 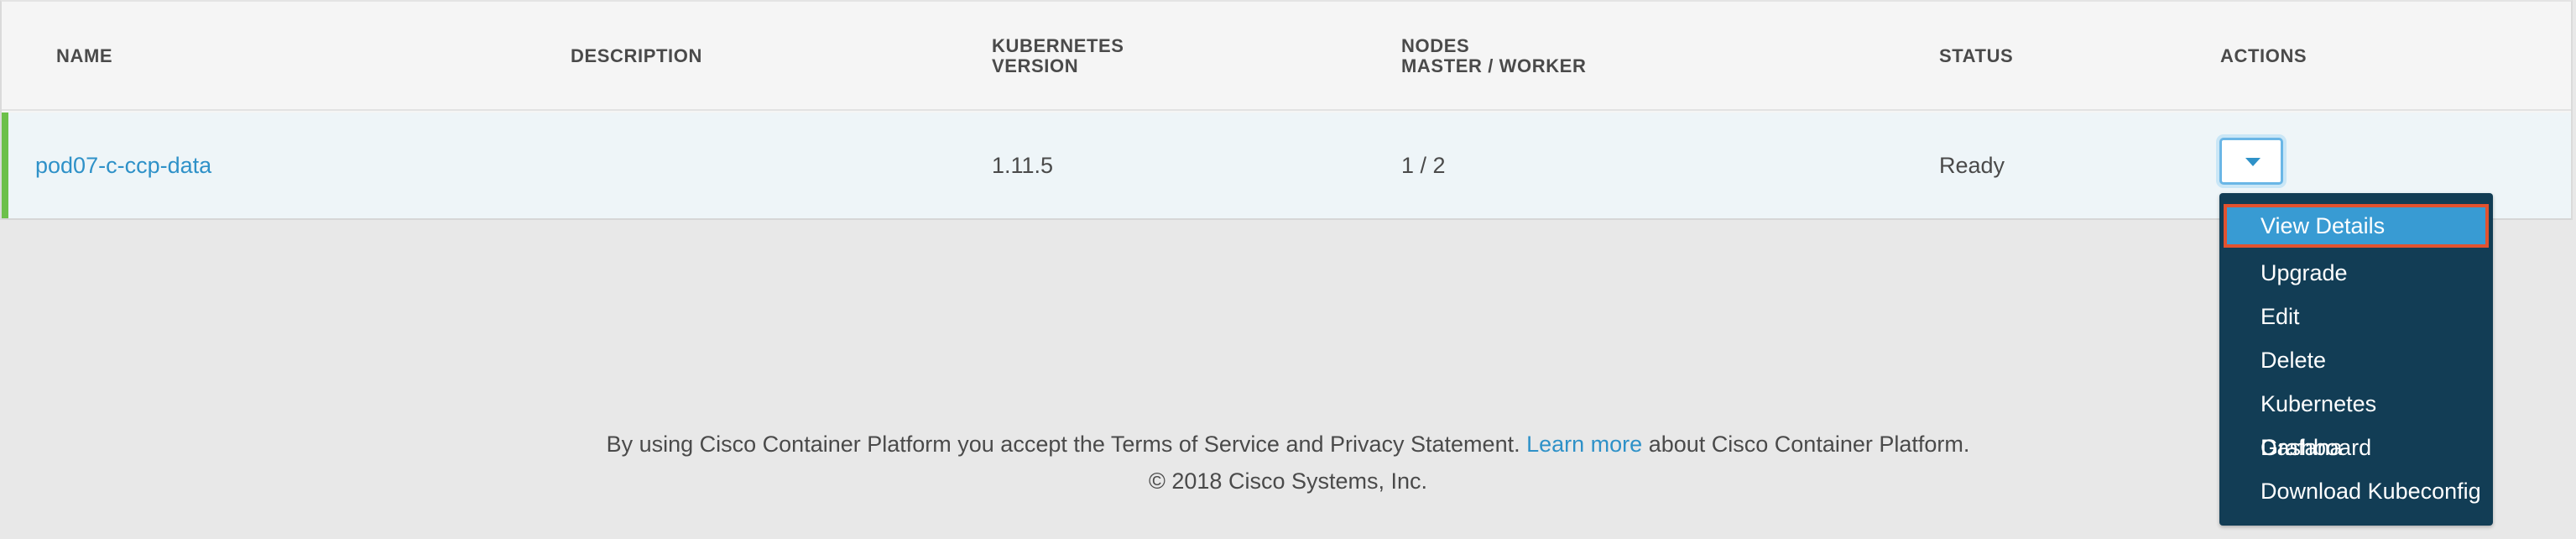 I want to click on status-value: Ready, so click(x=1972, y=165).